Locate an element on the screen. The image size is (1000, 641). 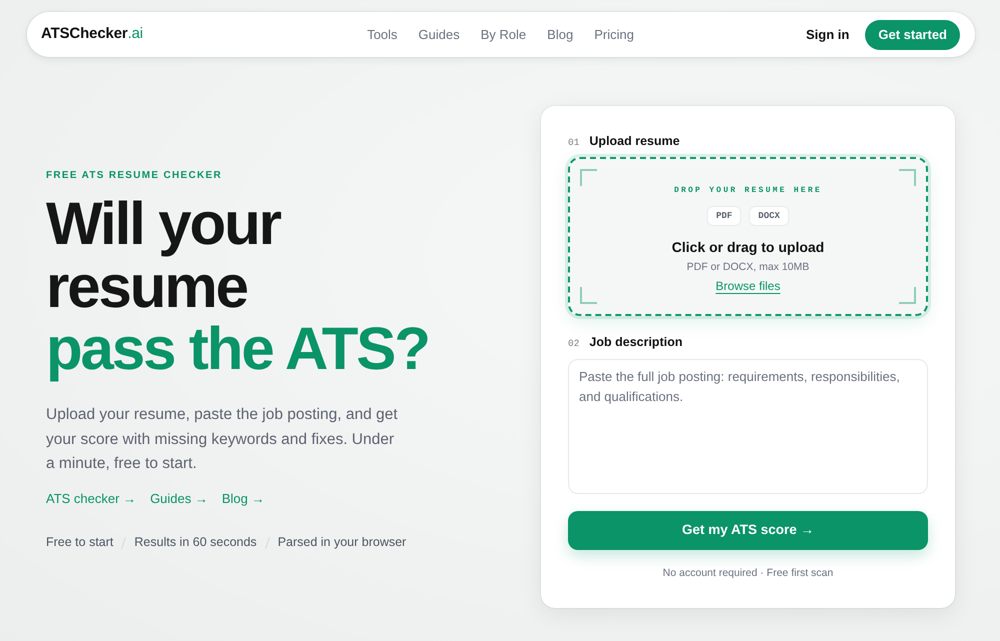
step-label: Job description is located at coordinates (635, 342).